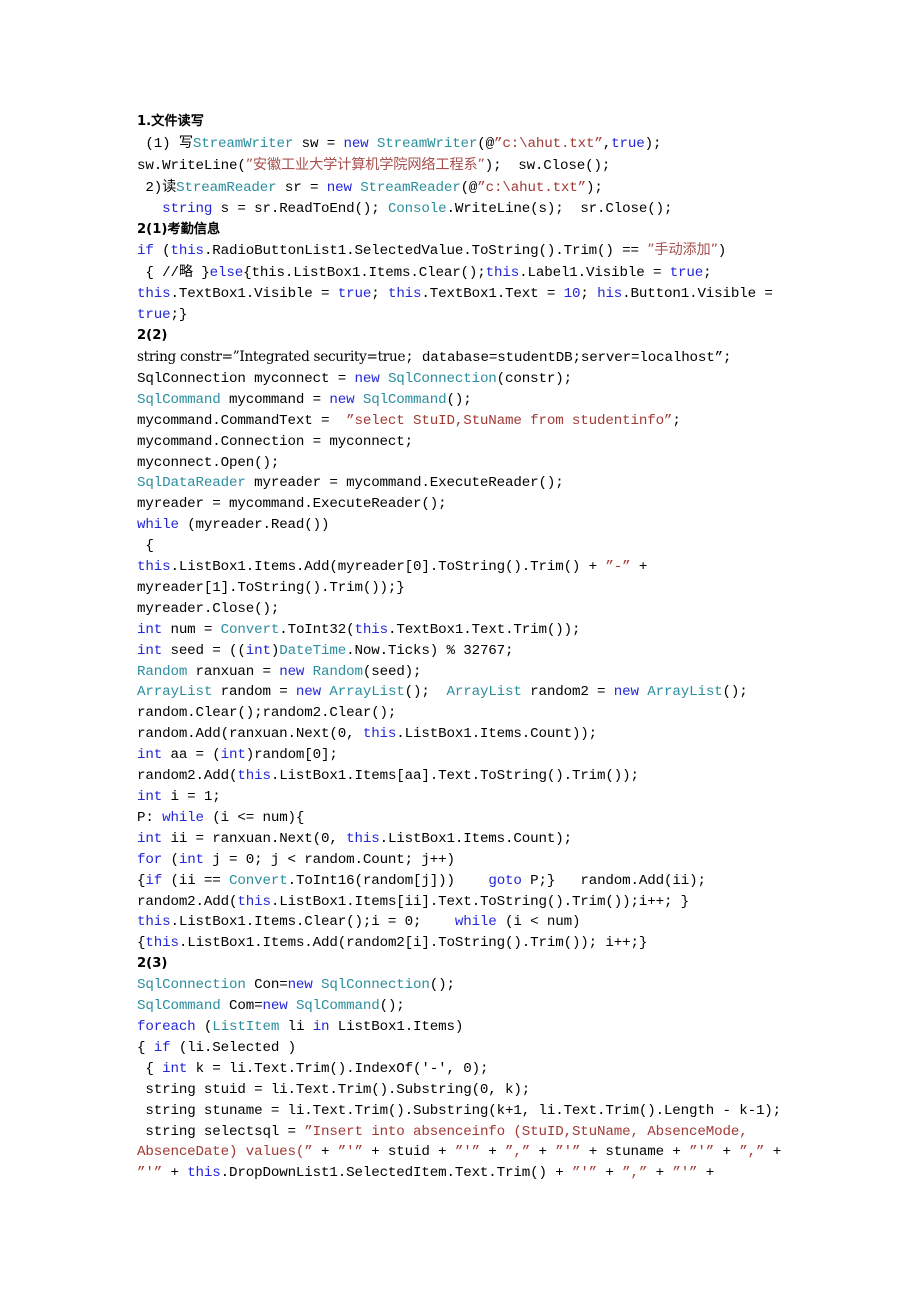  Describe the element at coordinates (594, 273) in the screenshot. I see `code-token-plain: .Label1.Visible =` at that location.